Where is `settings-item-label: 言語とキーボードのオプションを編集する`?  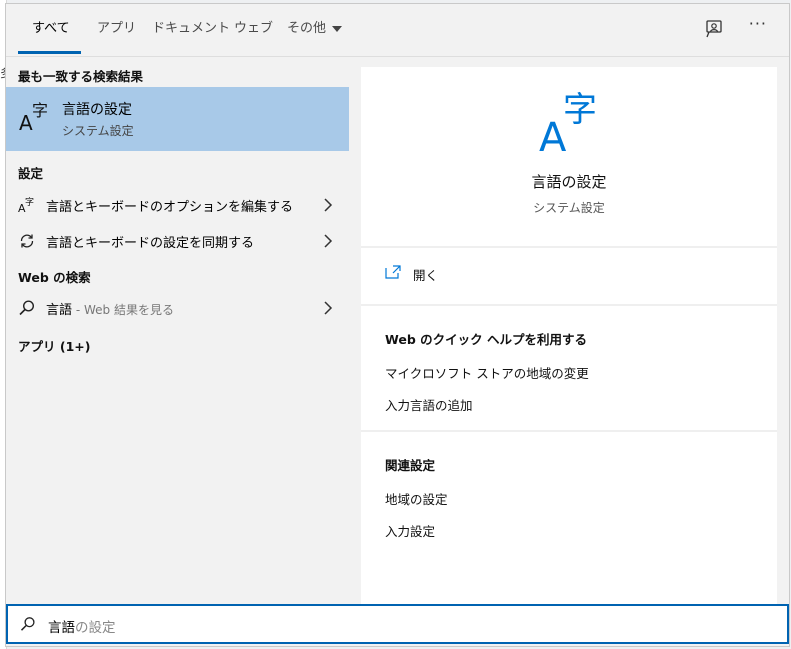 settings-item-label: 言語とキーボードのオプションを編集する is located at coordinates (170, 207).